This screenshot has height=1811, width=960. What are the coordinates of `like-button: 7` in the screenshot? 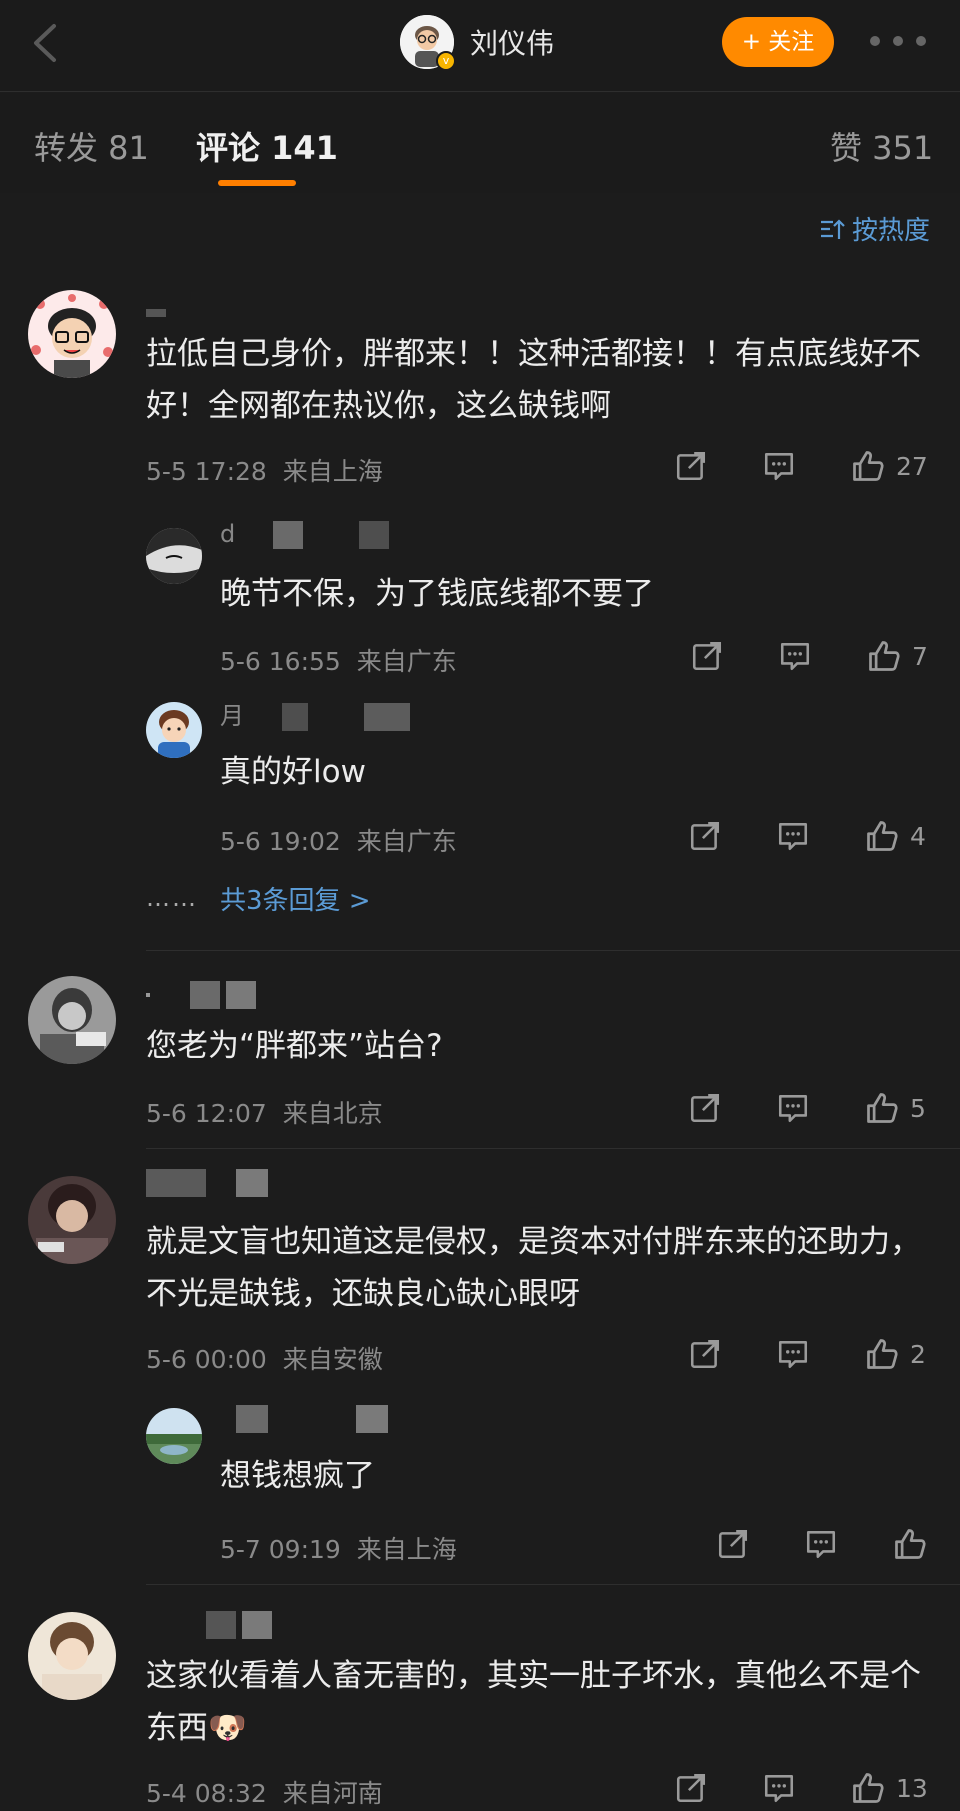 It's located at (897, 656).